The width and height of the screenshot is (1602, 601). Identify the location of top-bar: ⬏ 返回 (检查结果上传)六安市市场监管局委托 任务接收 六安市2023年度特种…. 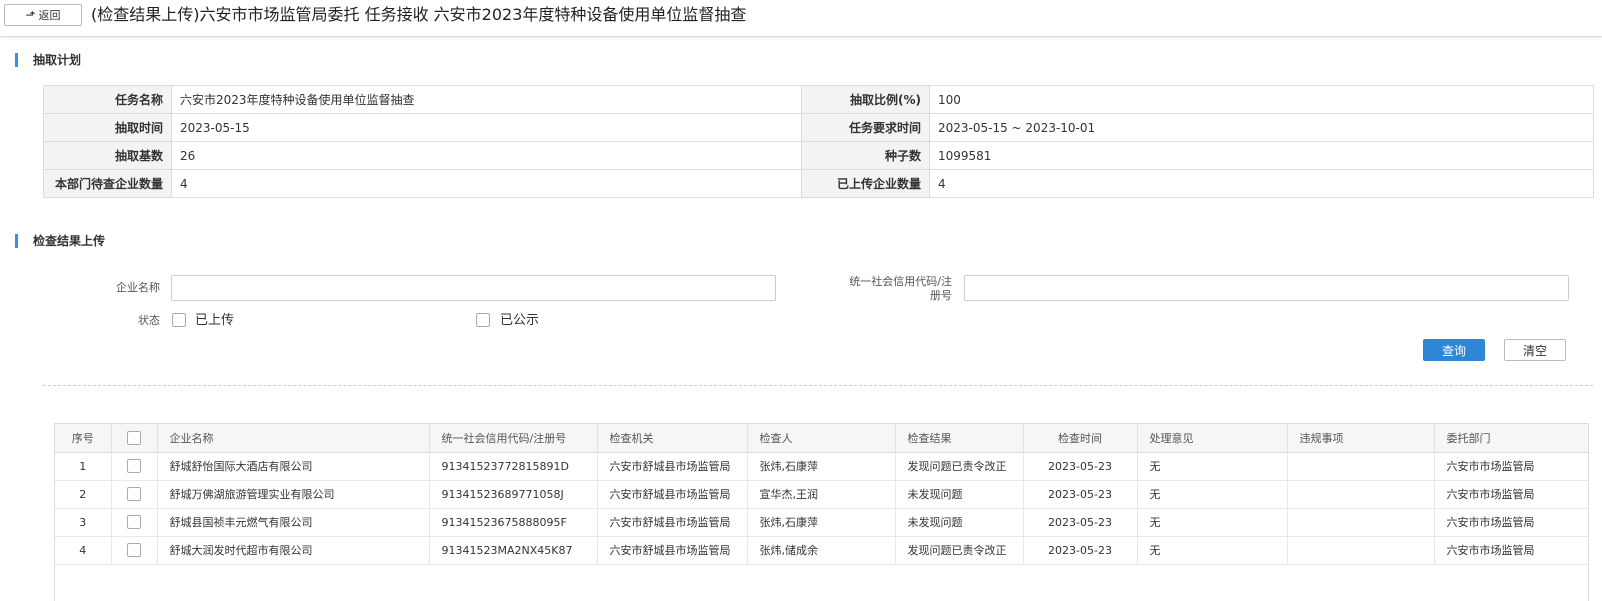
(801, 18).